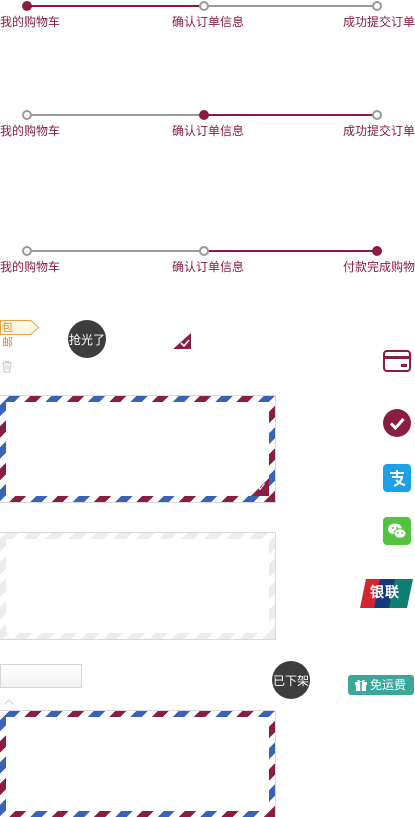 This screenshot has width=415, height=817. I want to click on progress-stepper-cart: 我的购物车 确认订单信息 成功提交订单, so click(207, 21).